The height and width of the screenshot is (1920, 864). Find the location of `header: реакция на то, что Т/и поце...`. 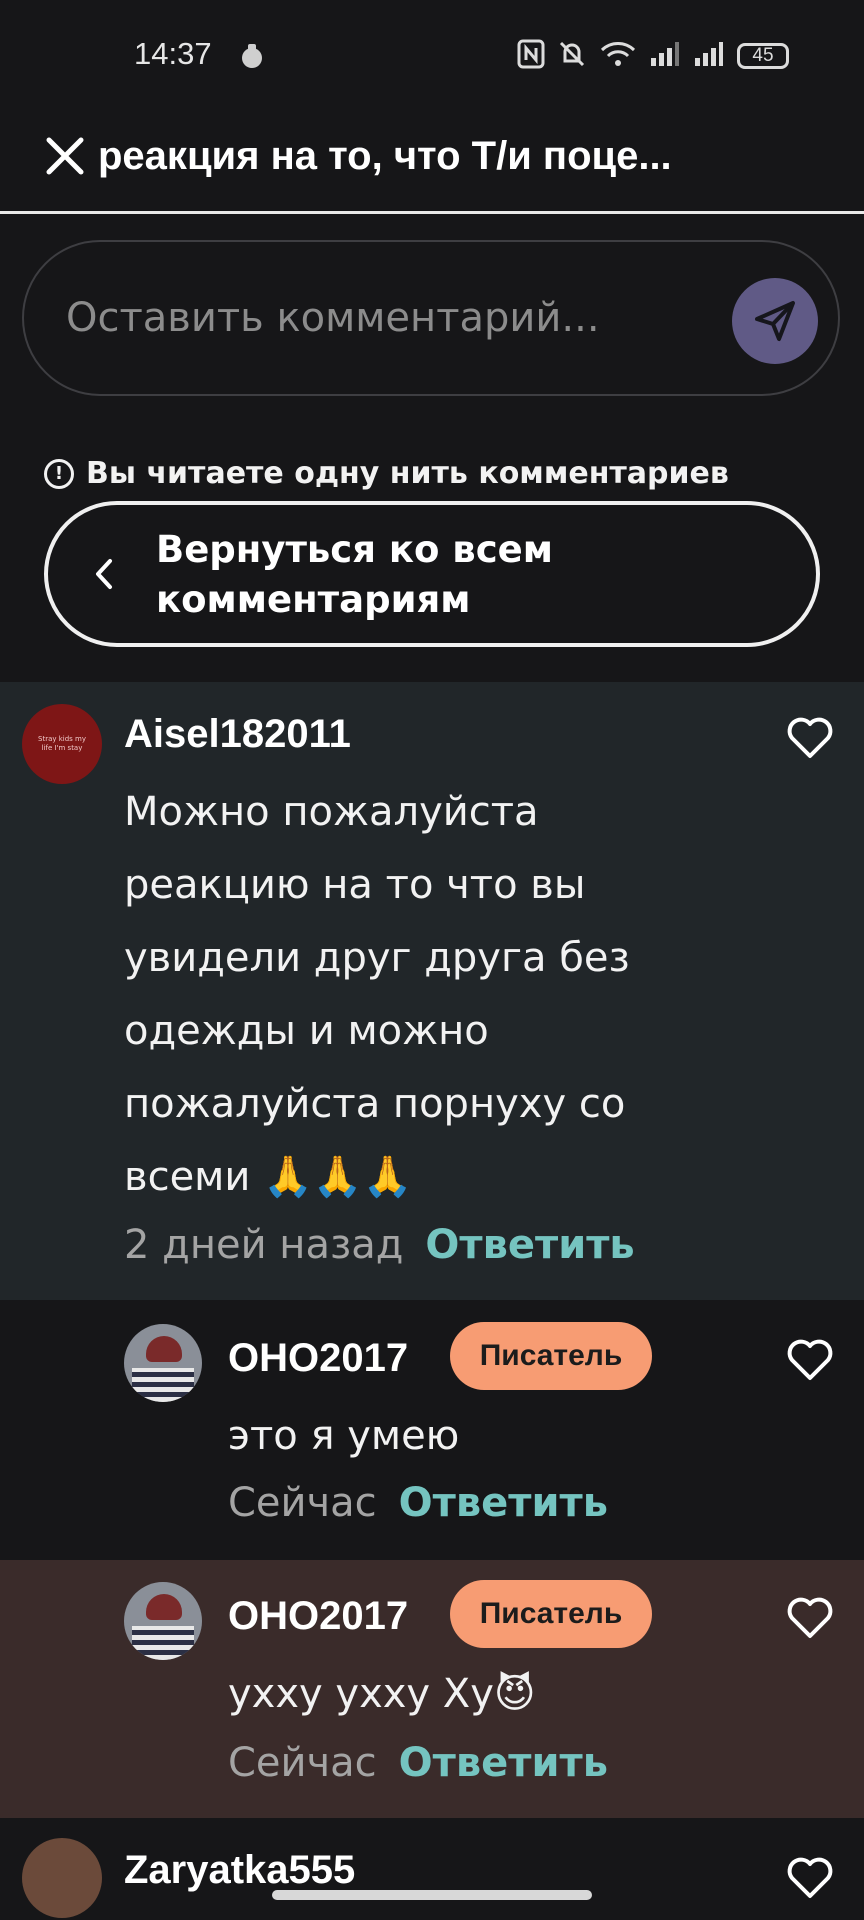

header: реакция на то, что Т/и поце... is located at coordinates (432, 162).